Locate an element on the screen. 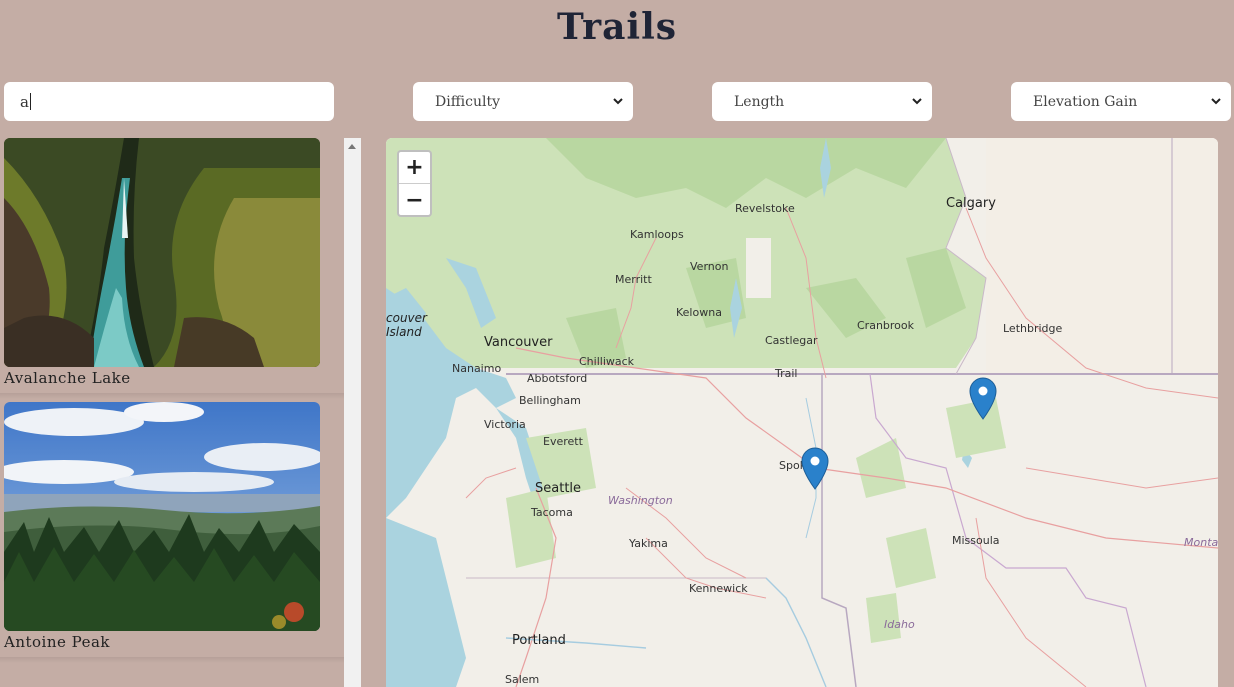 Image resolution: width=1234 pixels, height=687 pixels. map-label-lethbridge: Lethbridge is located at coordinates (1033, 328).